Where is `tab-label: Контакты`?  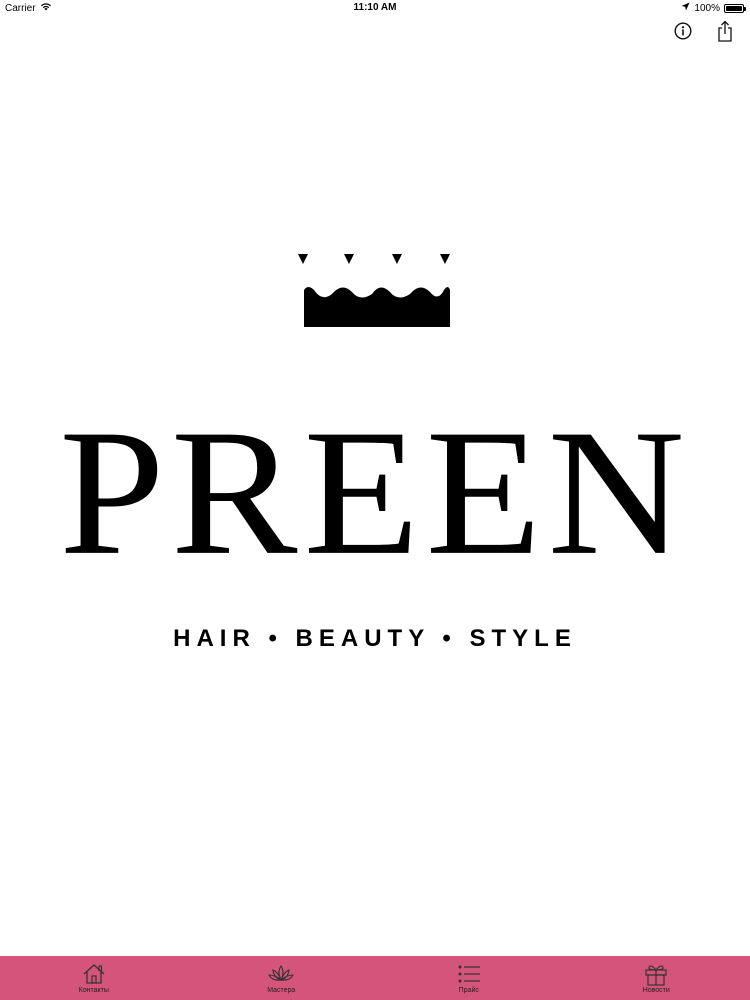 tab-label: Контакты is located at coordinates (93, 990).